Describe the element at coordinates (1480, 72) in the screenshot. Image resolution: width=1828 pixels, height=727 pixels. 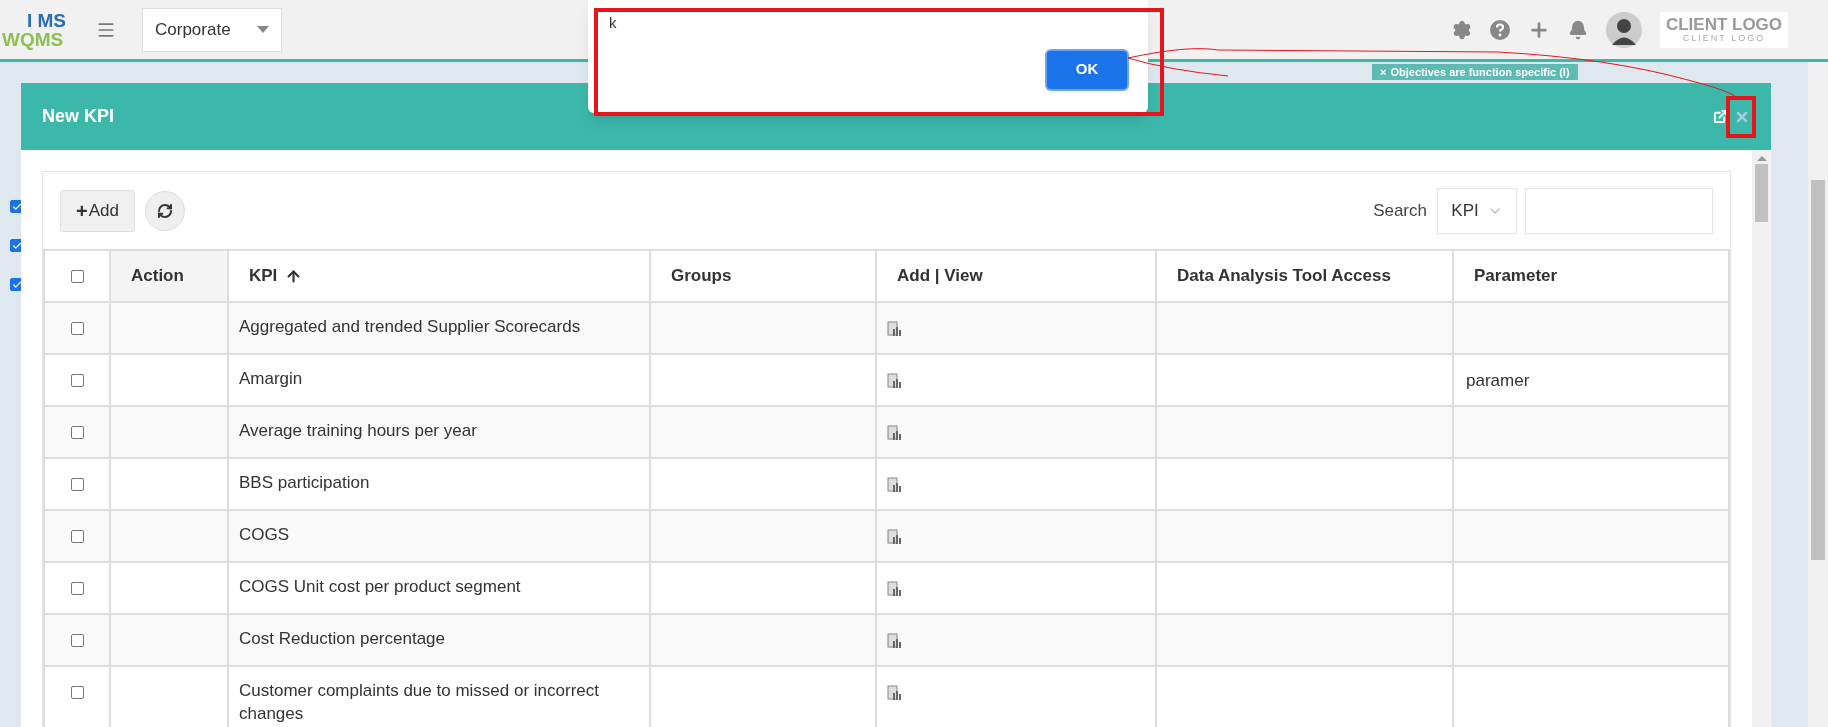
I see `tag-label: Objectives are function specific (I)` at that location.